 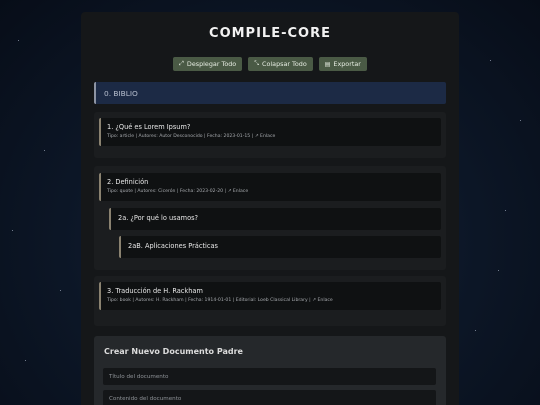 I want to click on collapse-all-button: ⤡ Colapsar Todo, so click(x=280, y=64).